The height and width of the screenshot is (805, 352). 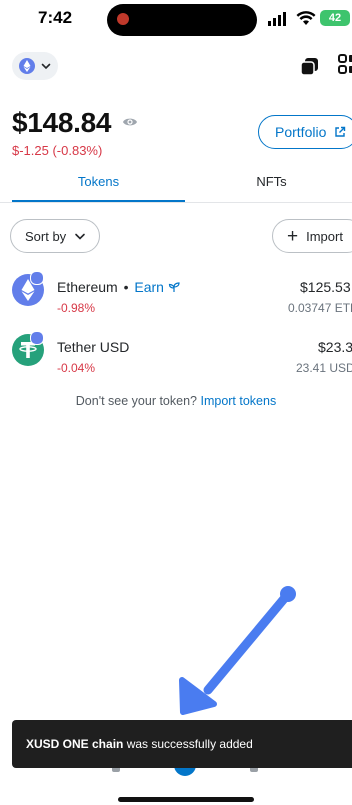 I want to click on success-toast: XUSD ONE chain was successfully added, so click(x=182, y=744).